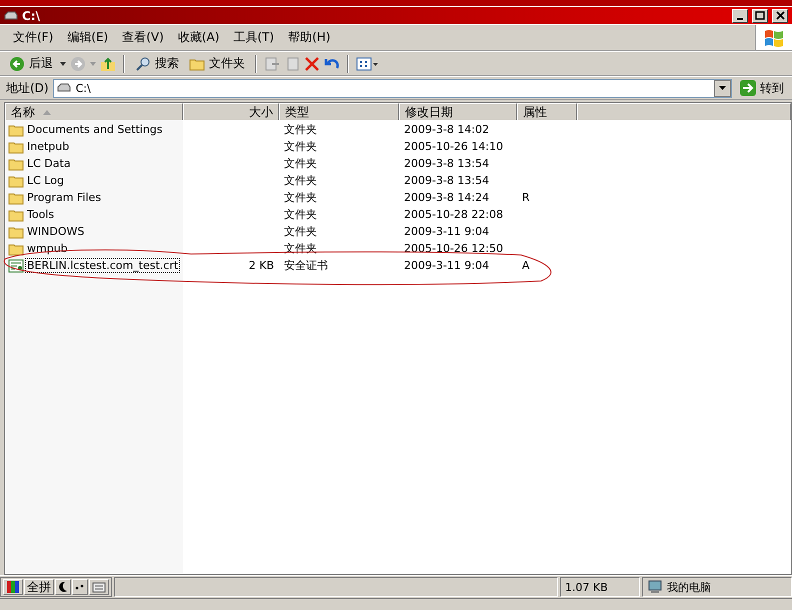 Image resolution: width=792 pixels, height=610 pixels. I want to click on go-arrow-icon, so click(748, 88).